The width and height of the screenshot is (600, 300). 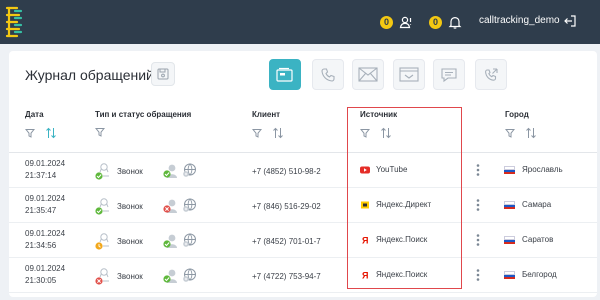 I want to click on username: calltracking_demo, so click(x=519, y=20).